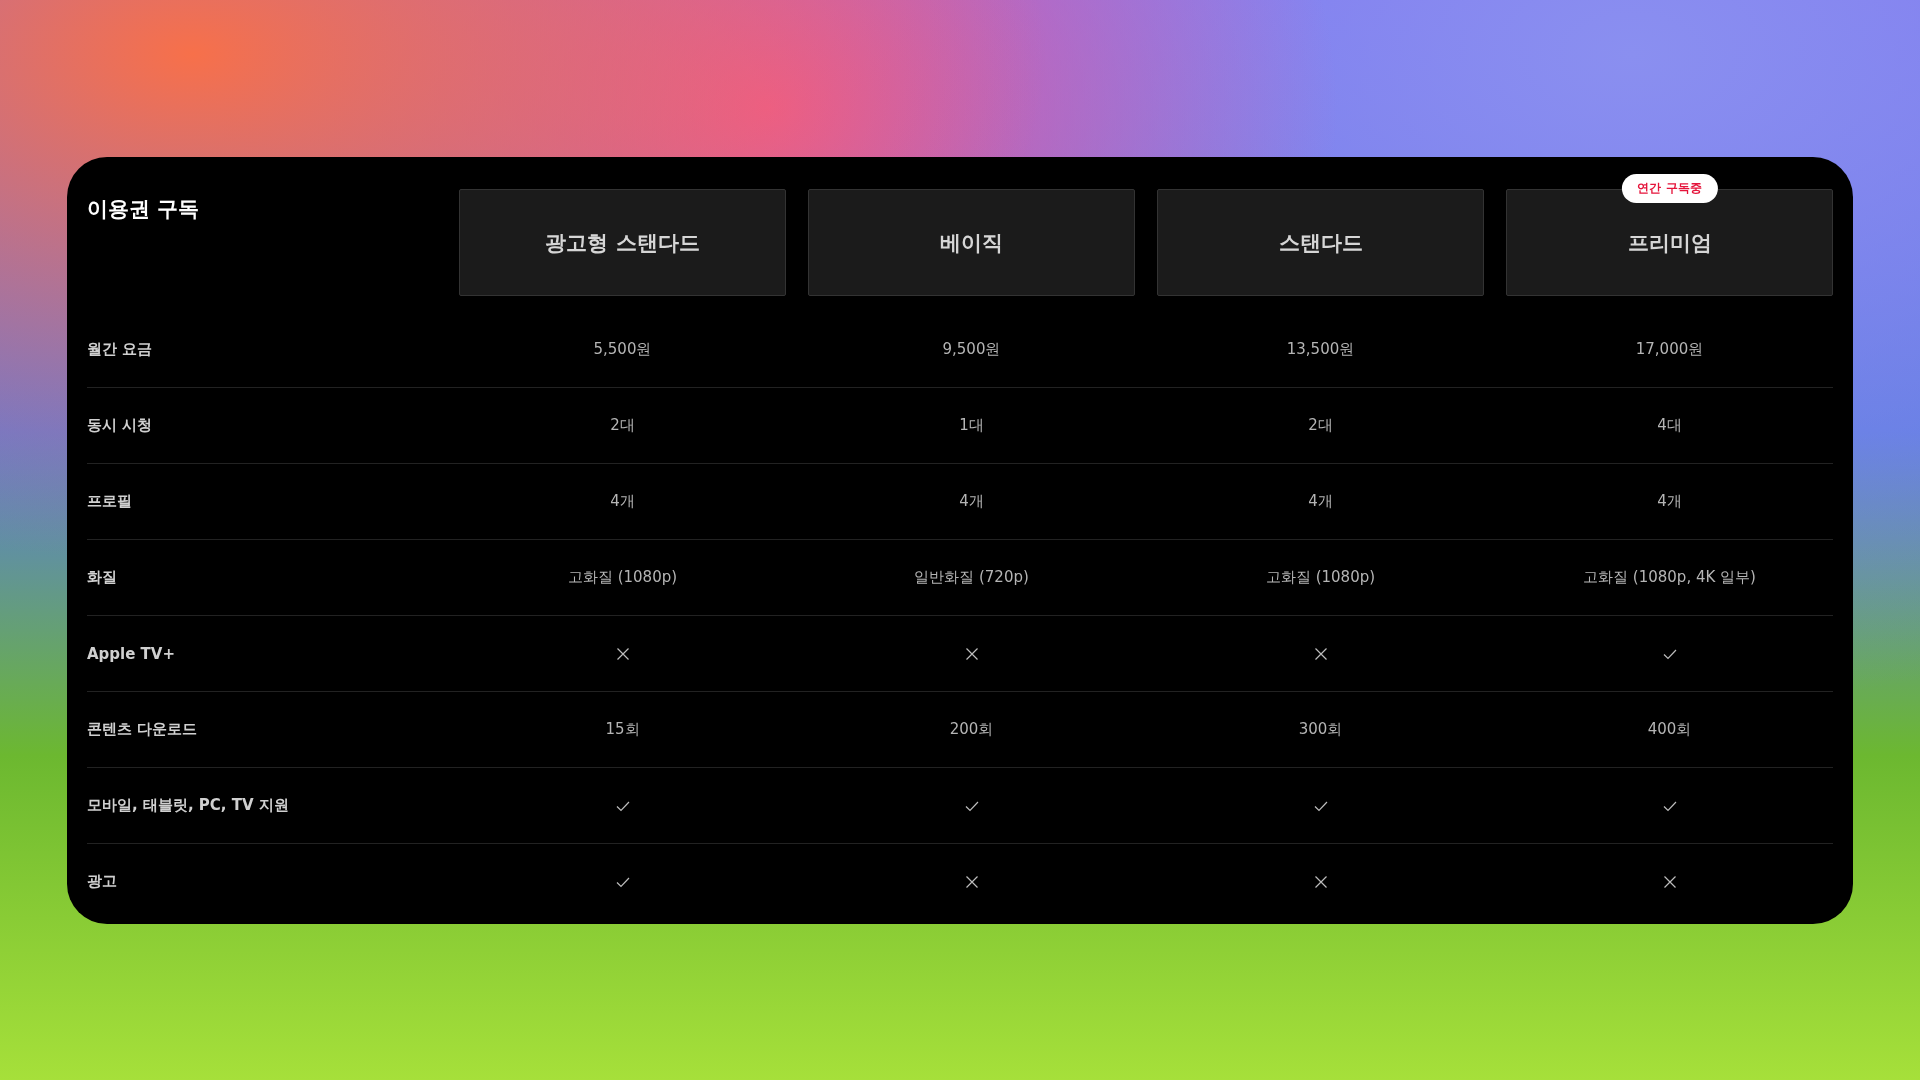 Image resolution: width=1920 pixels, height=1080 pixels. I want to click on row-label: 동시 시청, so click(120, 425).